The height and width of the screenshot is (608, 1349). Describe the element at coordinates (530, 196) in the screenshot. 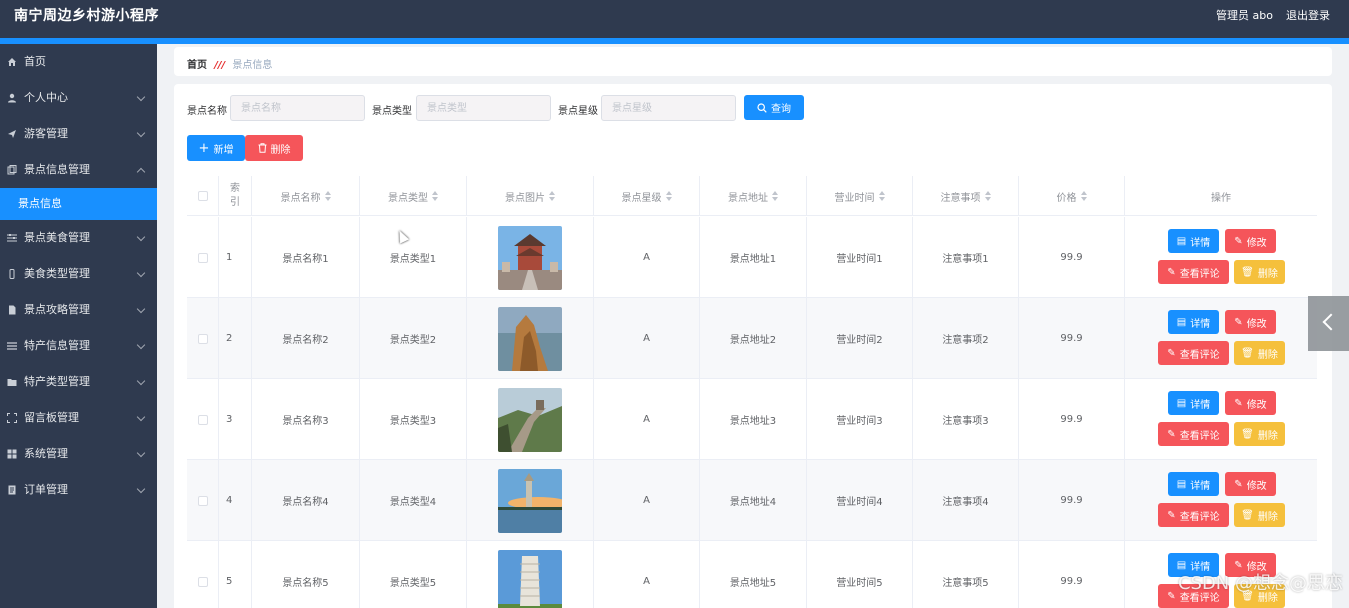

I see `th-image: 景点图片` at that location.